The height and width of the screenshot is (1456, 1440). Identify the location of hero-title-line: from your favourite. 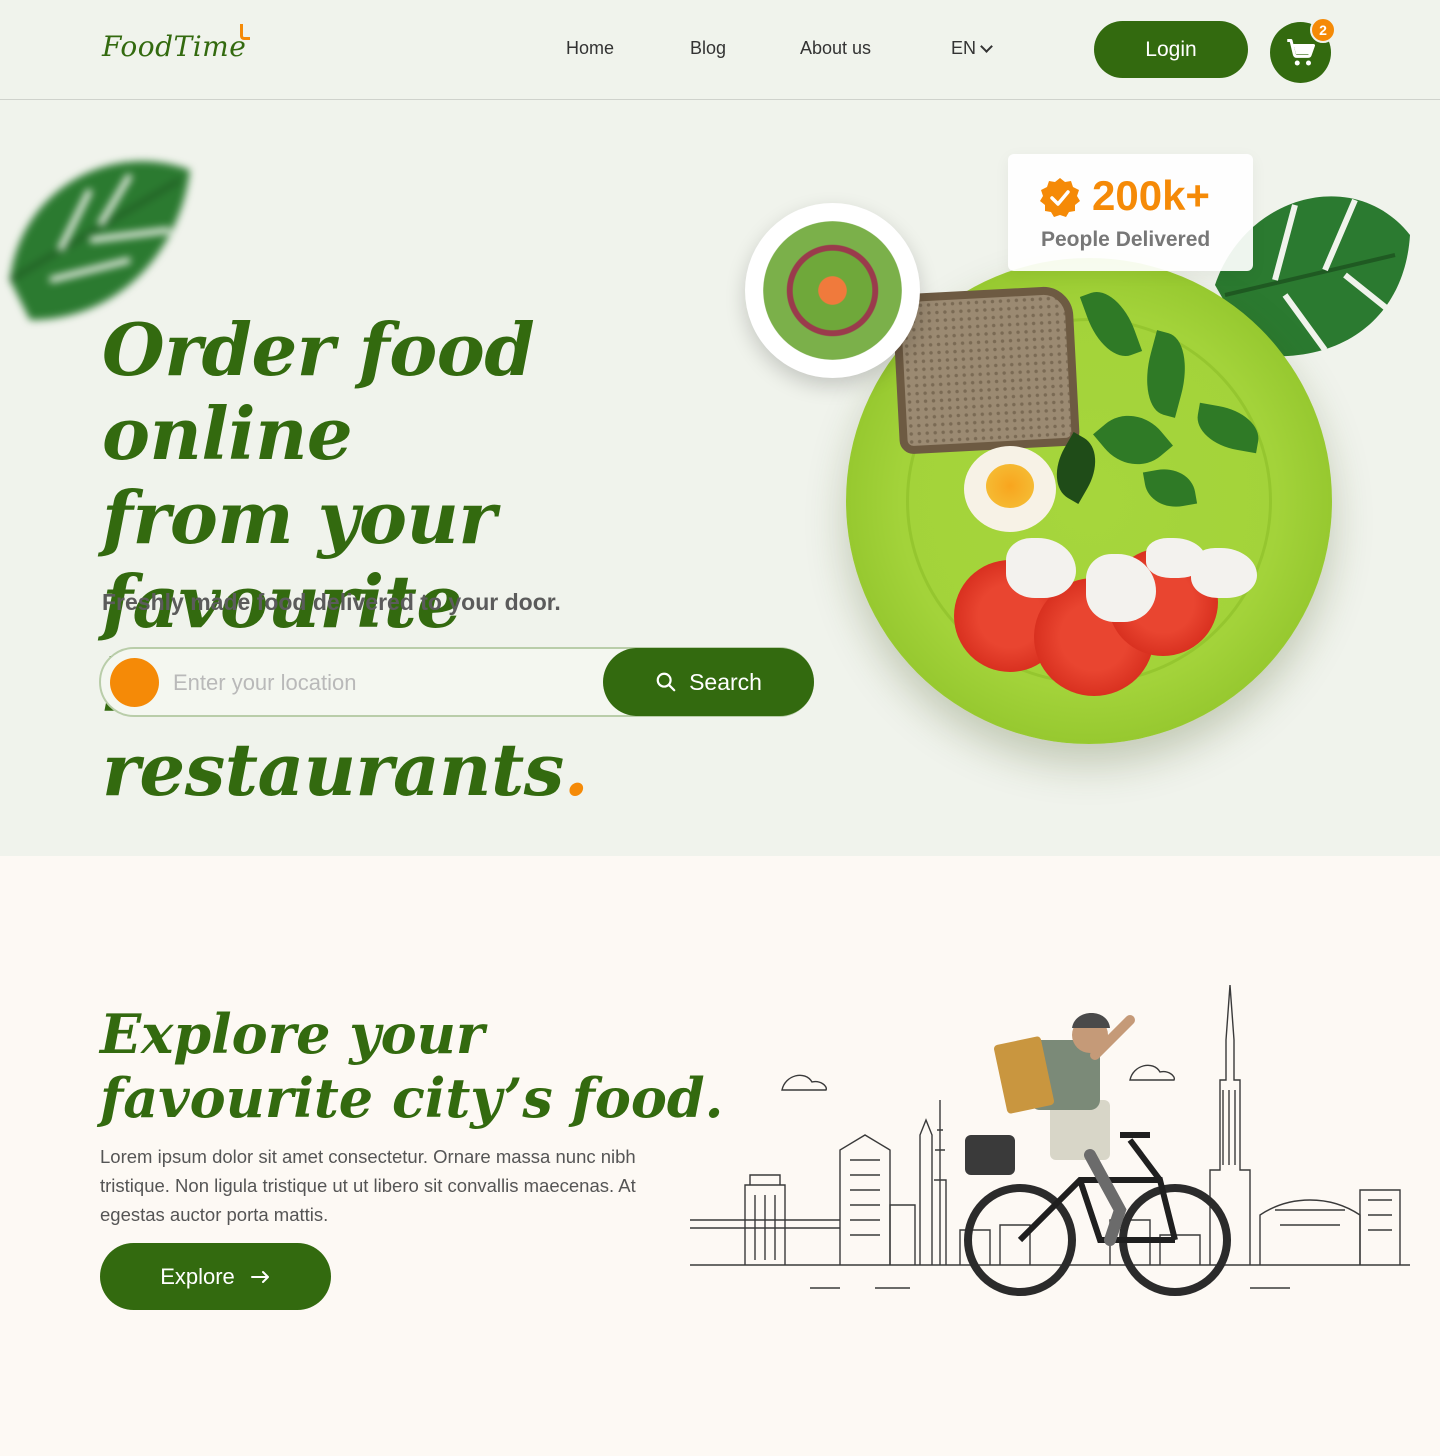
(299, 559).